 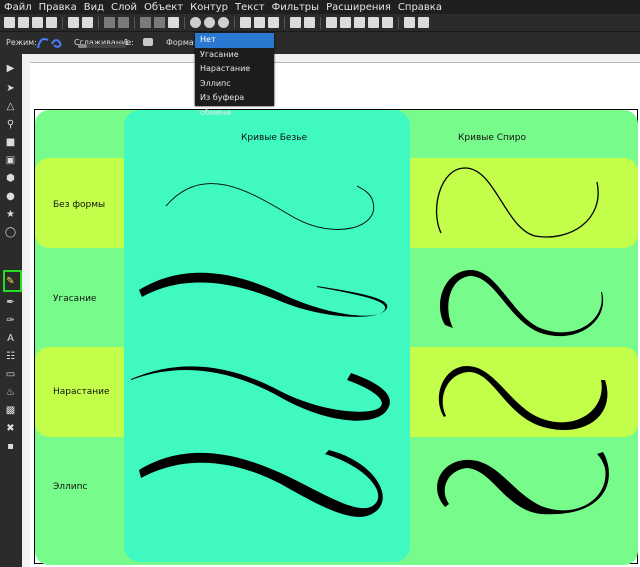 I want to click on row-label-none: Без формы, so click(x=79, y=205).